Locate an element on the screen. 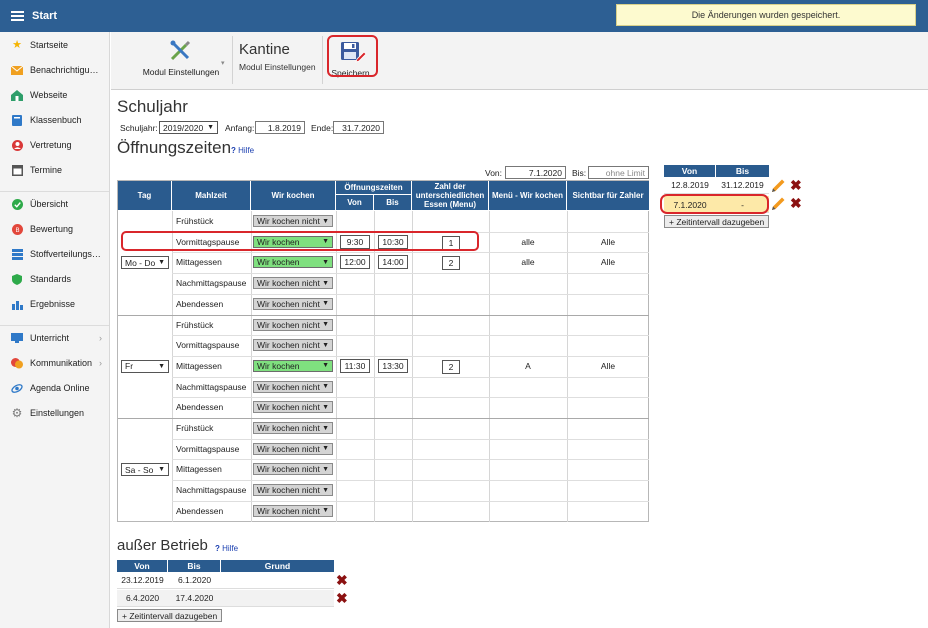 The image size is (928, 628). day-select-value: Mo - Do is located at coordinates (140, 262).